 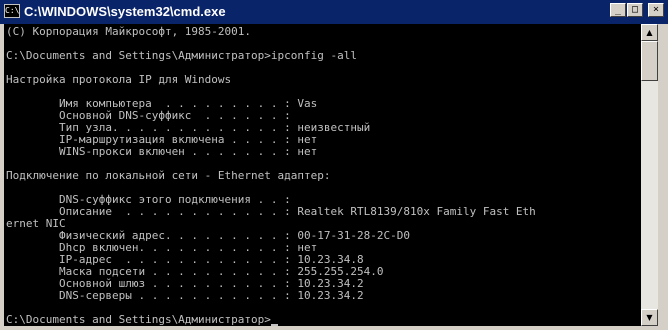 I want to click on close-button: ×, so click(x=656, y=10).